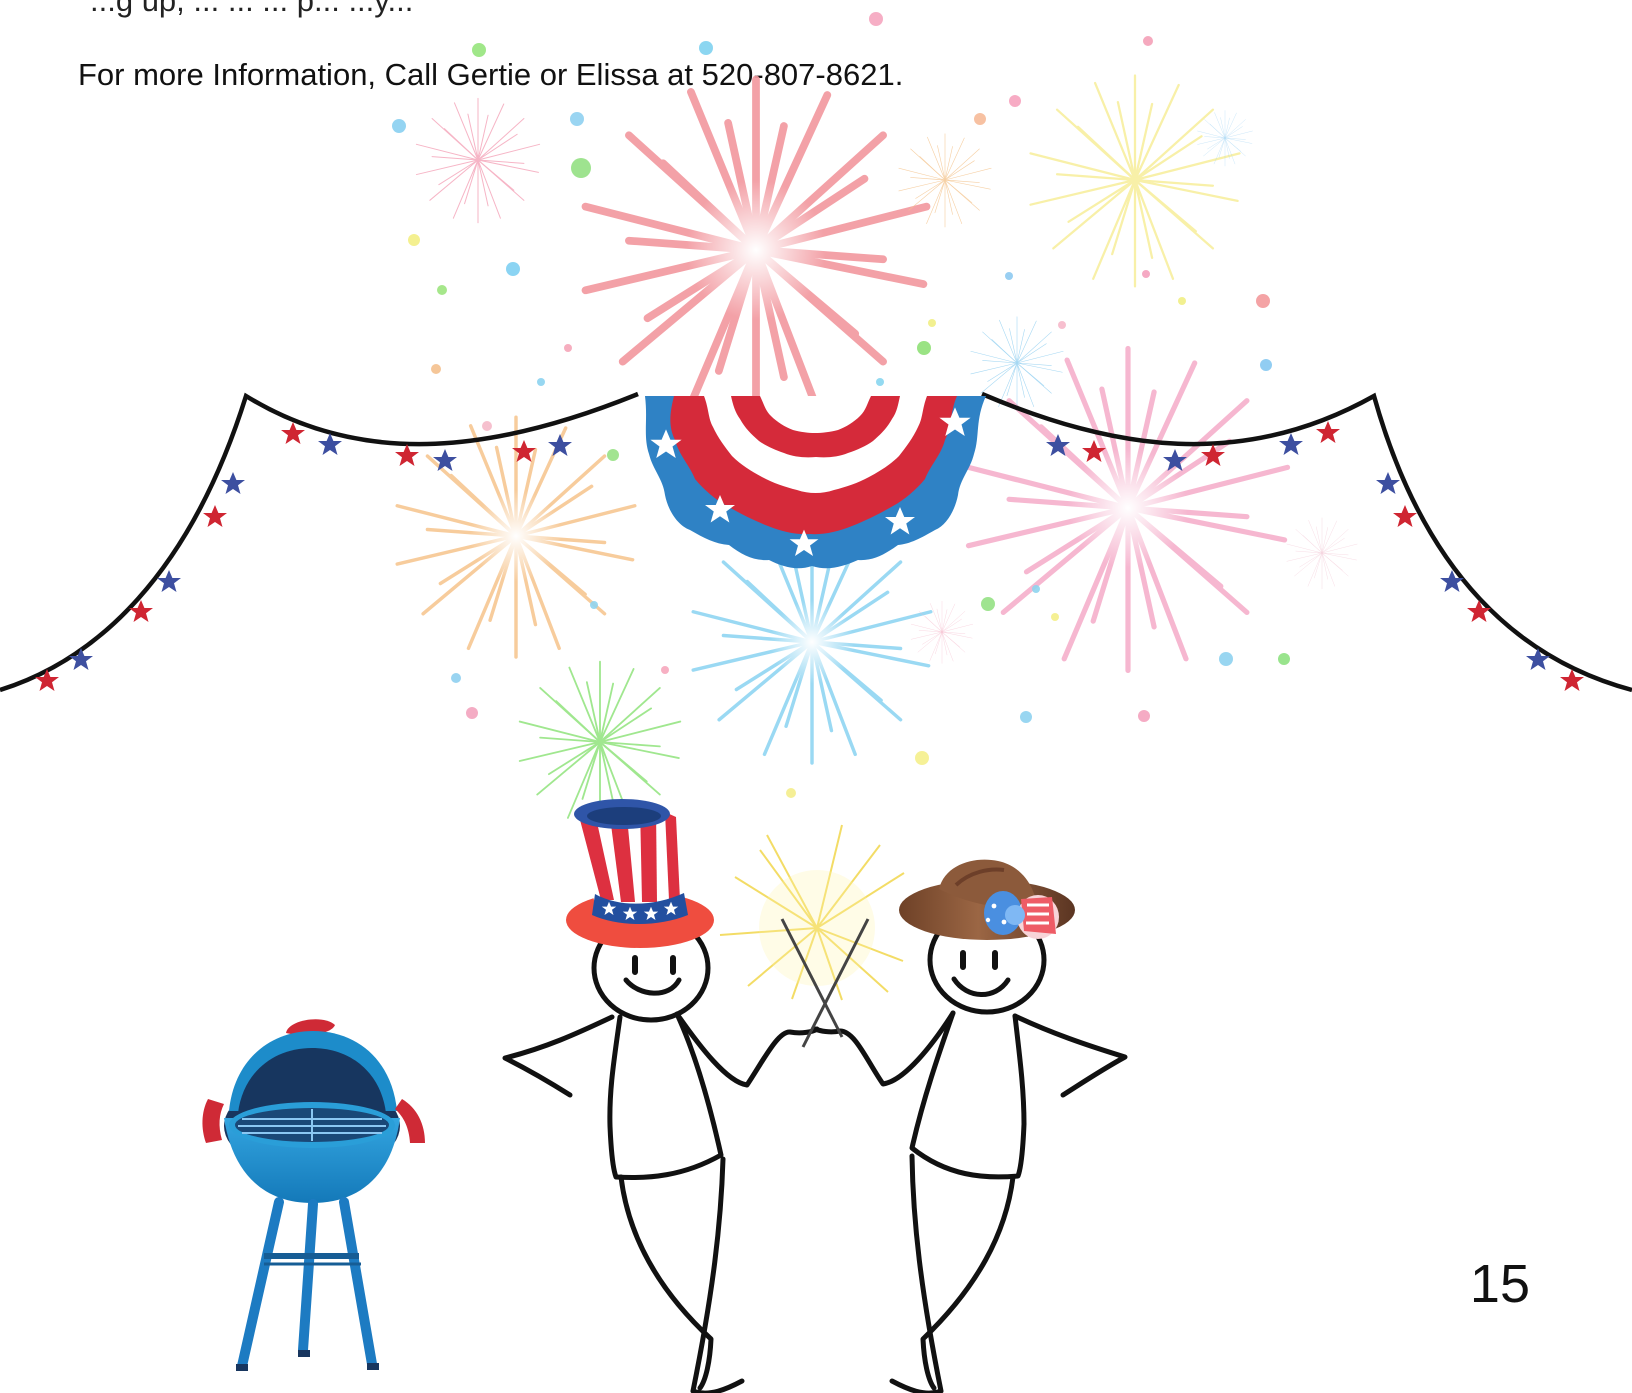  I want to click on patriotic-bunting-icon, so click(815, 482).